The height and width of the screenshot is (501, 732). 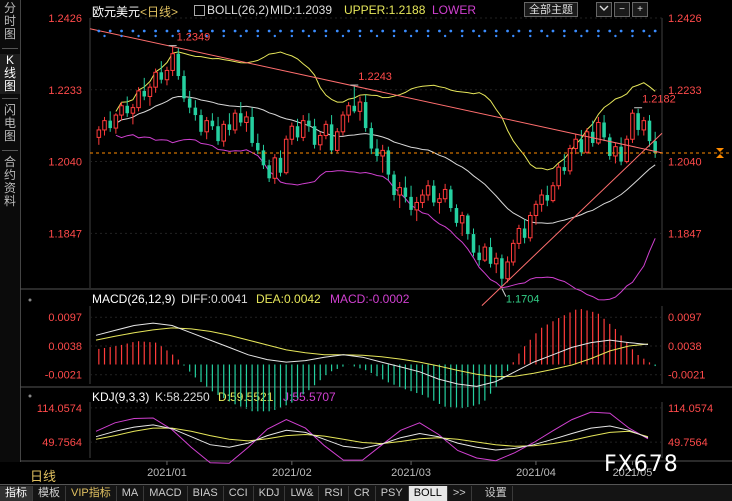 What do you see at coordinates (302, 493) in the screenshot?
I see `indicator-tab: LW&` at bounding box center [302, 493].